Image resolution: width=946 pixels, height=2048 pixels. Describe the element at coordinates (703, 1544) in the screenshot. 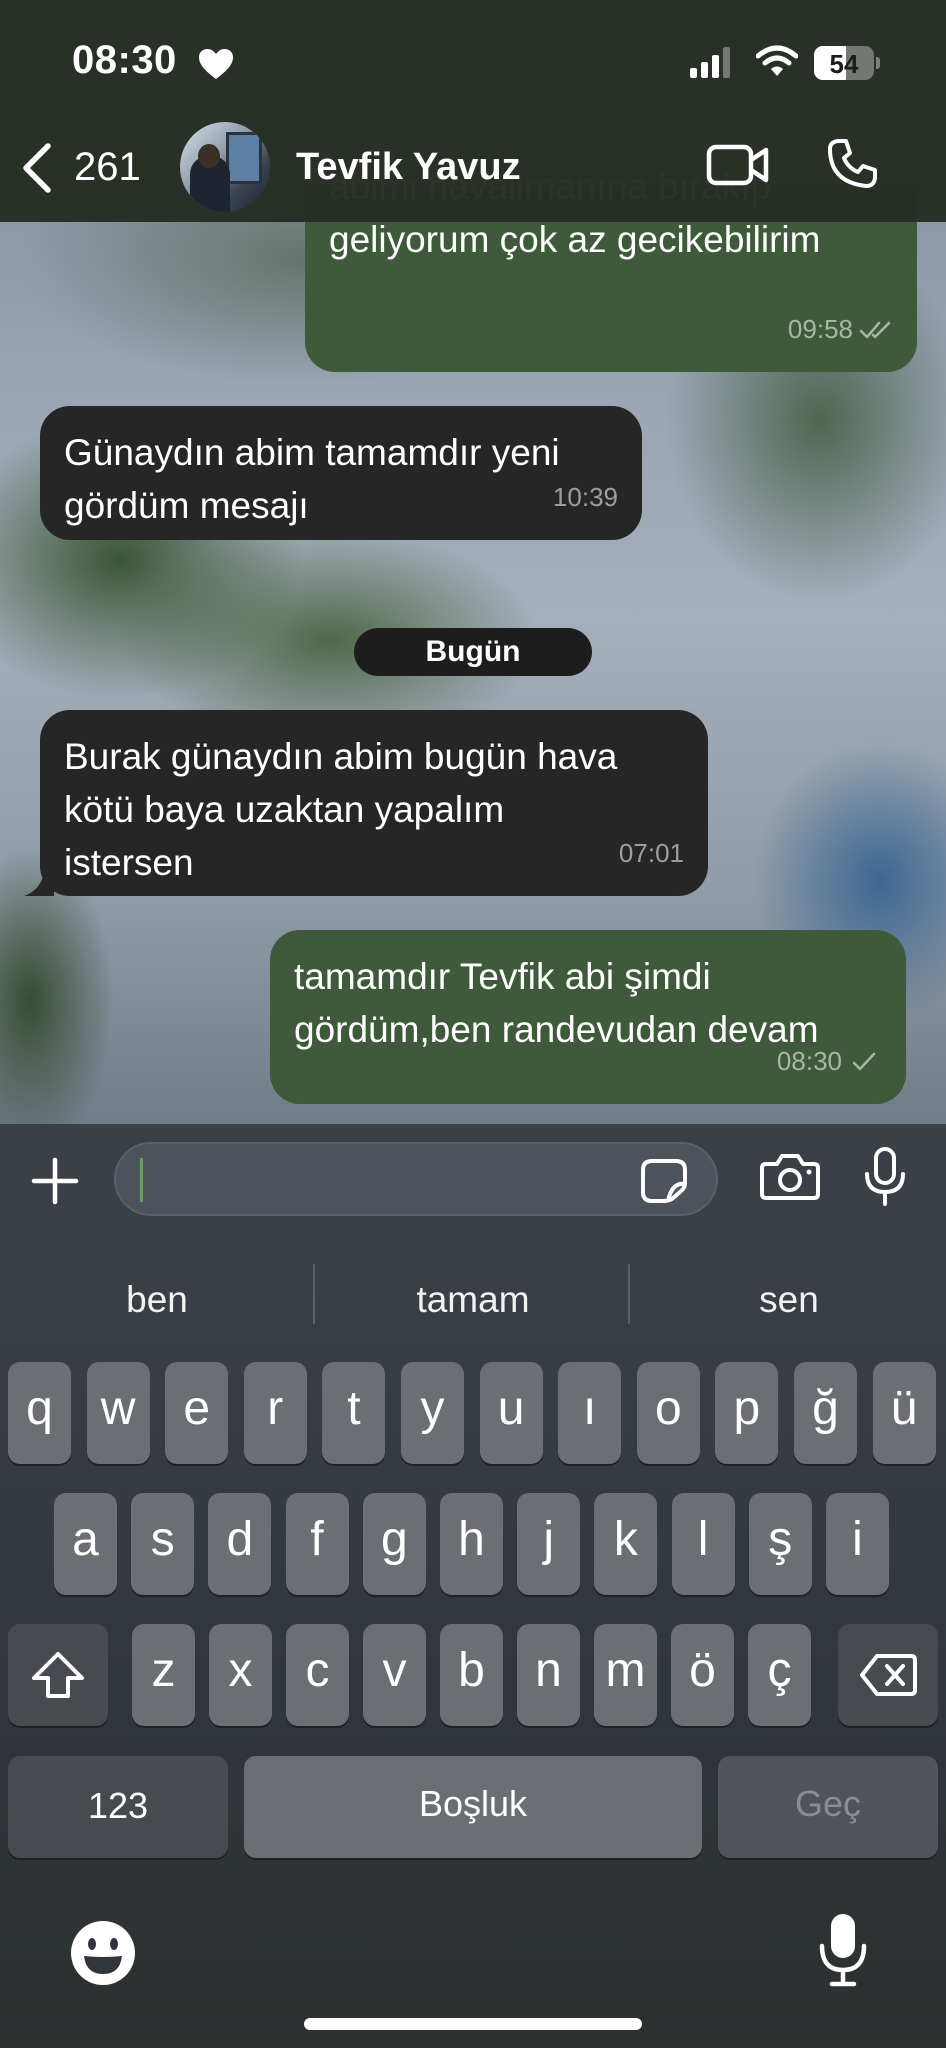

I see `key-l: l` at that location.